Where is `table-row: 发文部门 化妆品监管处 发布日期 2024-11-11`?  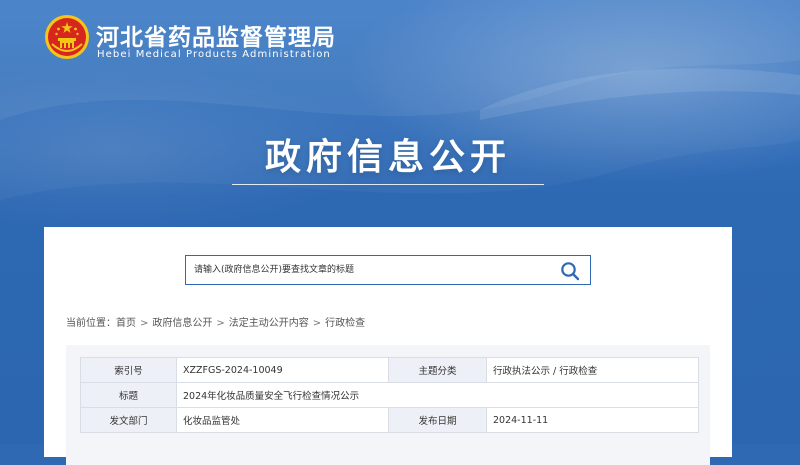
table-row: 发文部门 化妆品监管处 发布日期 2024-11-11 is located at coordinates (389, 420).